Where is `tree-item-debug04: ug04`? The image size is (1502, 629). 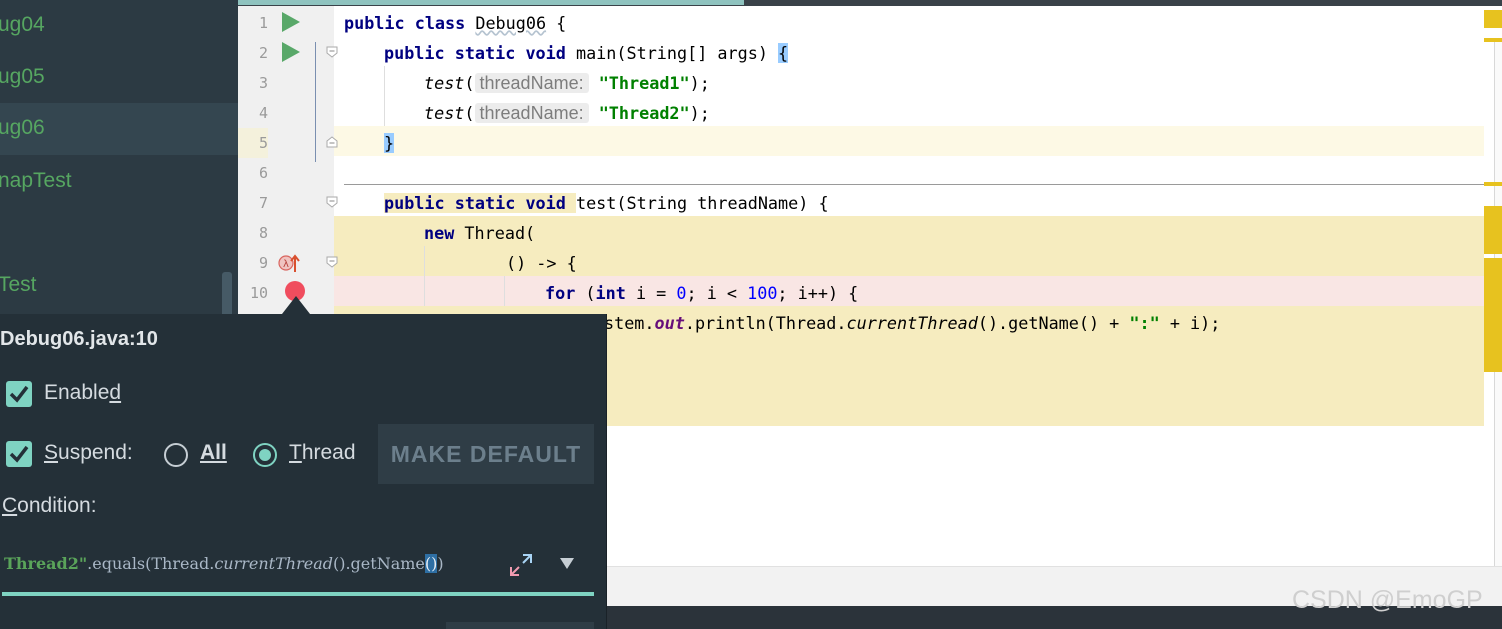 tree-item-debug04: ug04 is located at coordinates (119, 26).